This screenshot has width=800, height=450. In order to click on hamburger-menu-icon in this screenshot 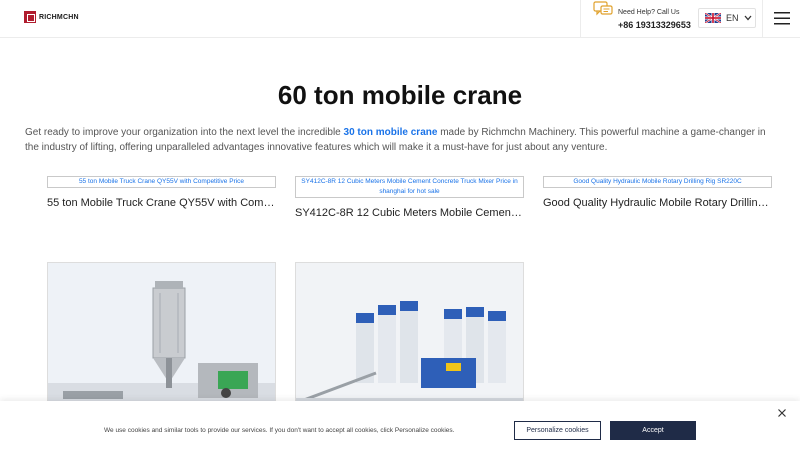, I will do `click(782, 18)`.